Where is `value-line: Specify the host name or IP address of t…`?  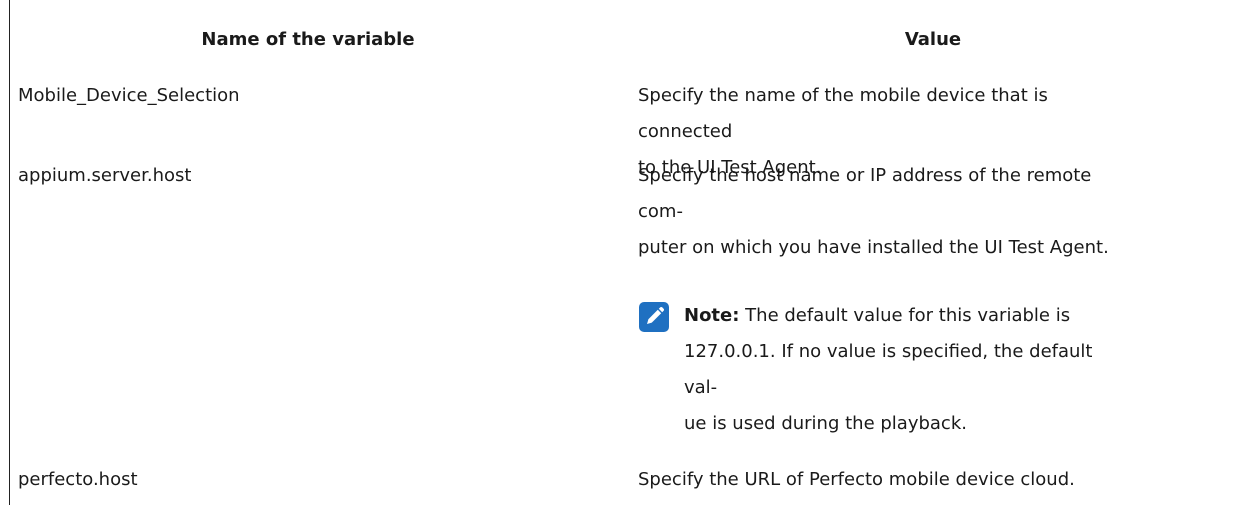
value-line: Specify the host name or IP address of t… is located at coordinates (865, 193).